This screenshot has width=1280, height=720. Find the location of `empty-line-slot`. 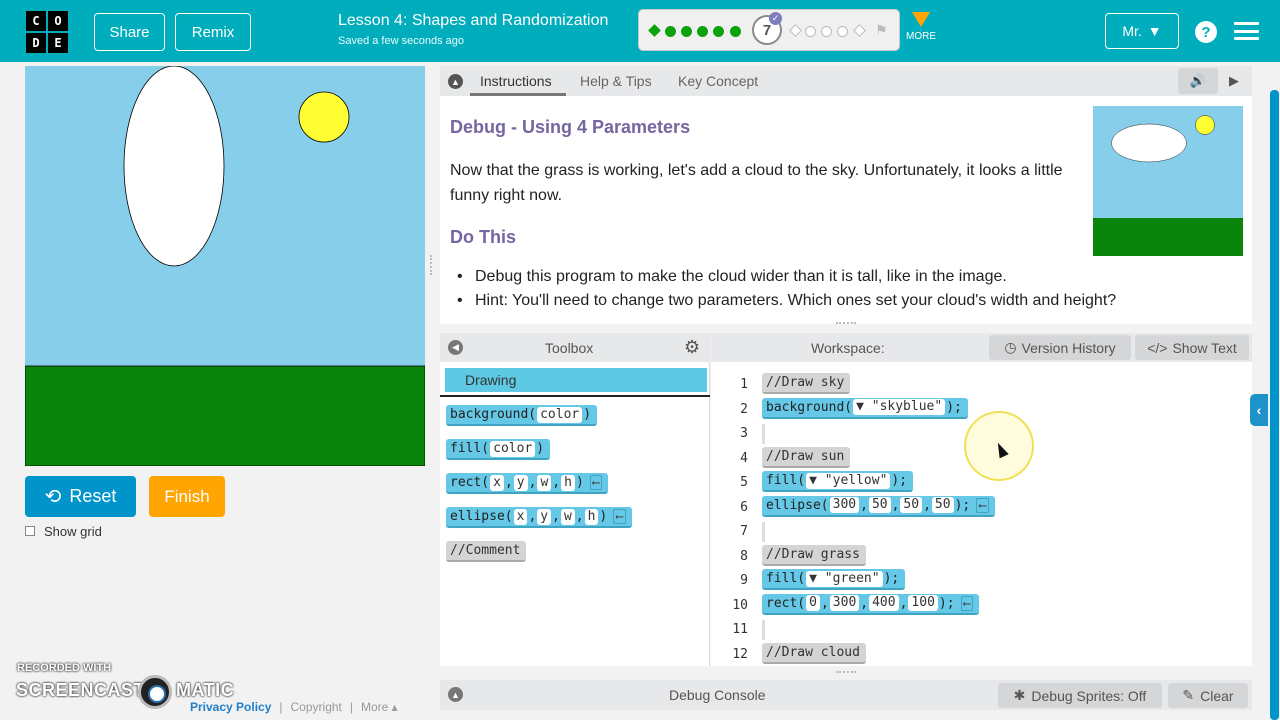

empty-line-slot is located at coordinates (775, 532).